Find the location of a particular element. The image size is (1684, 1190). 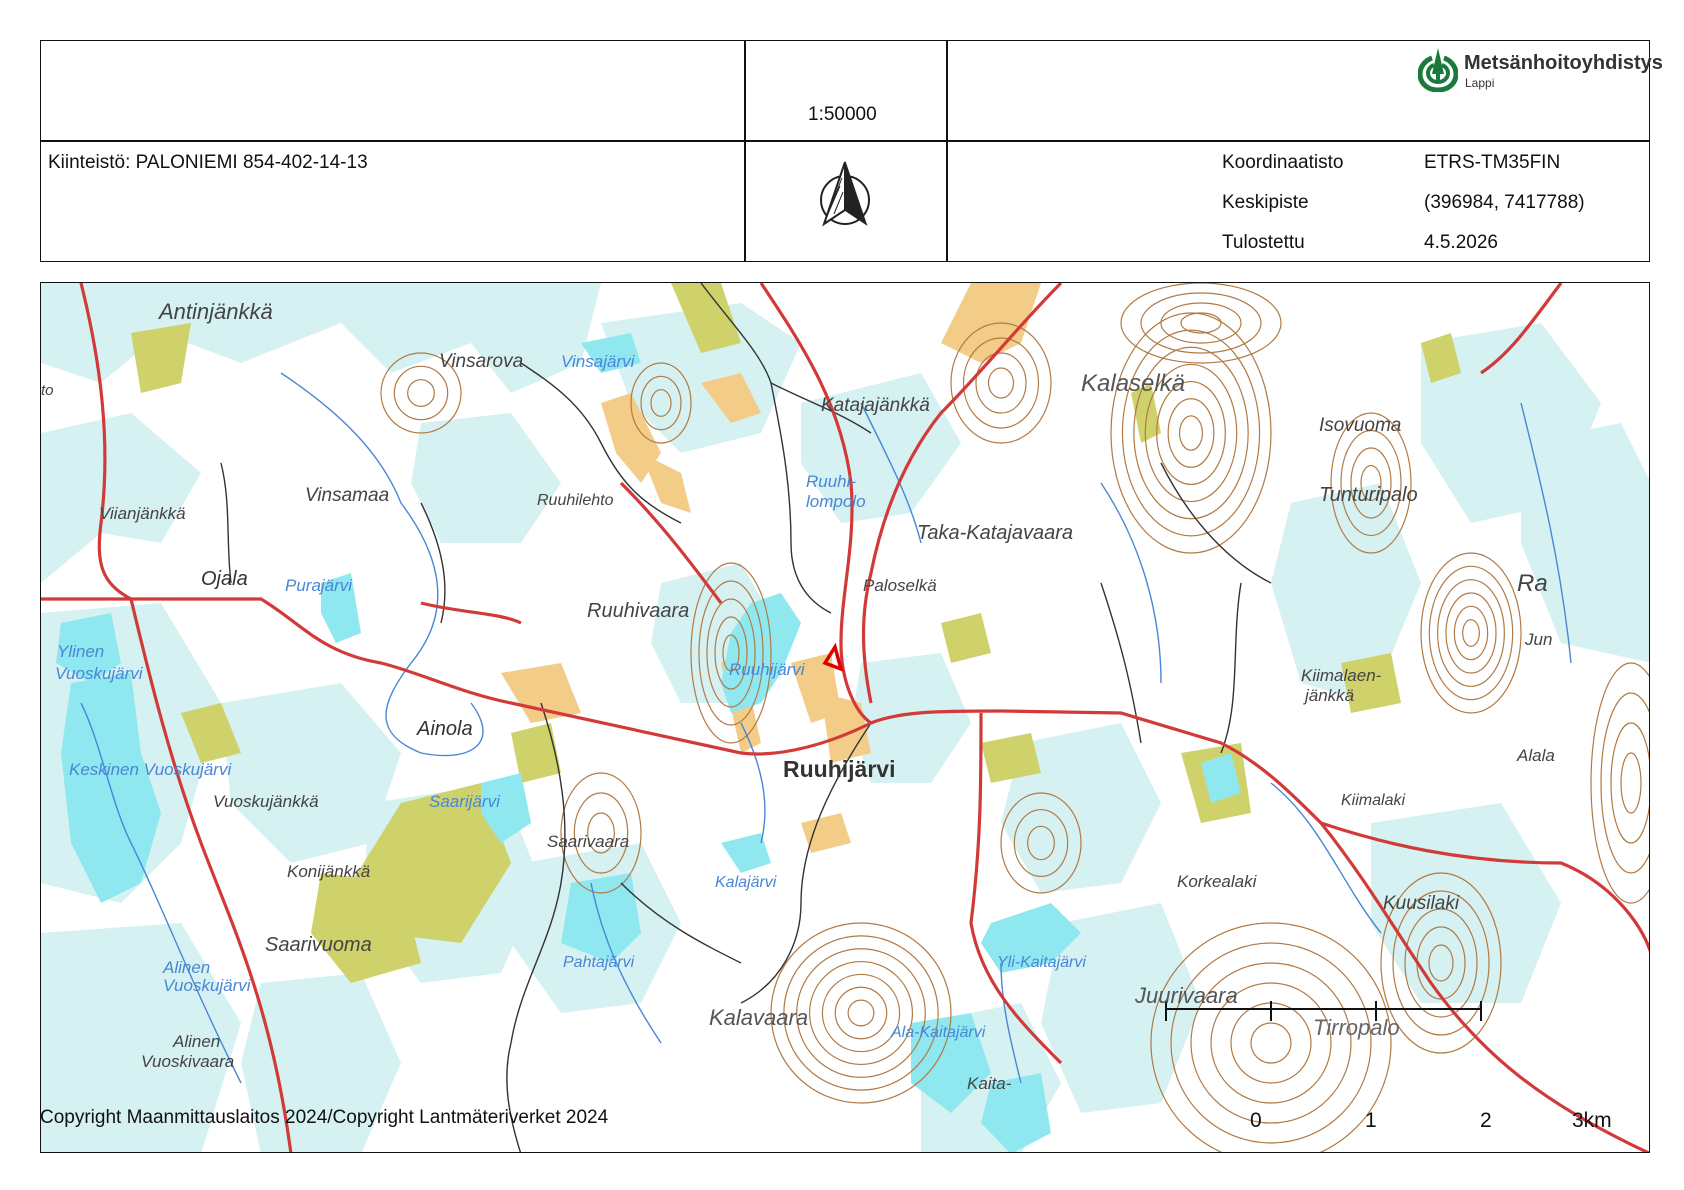

scale-text: 1:50000 is located at coordinates (842, 114).